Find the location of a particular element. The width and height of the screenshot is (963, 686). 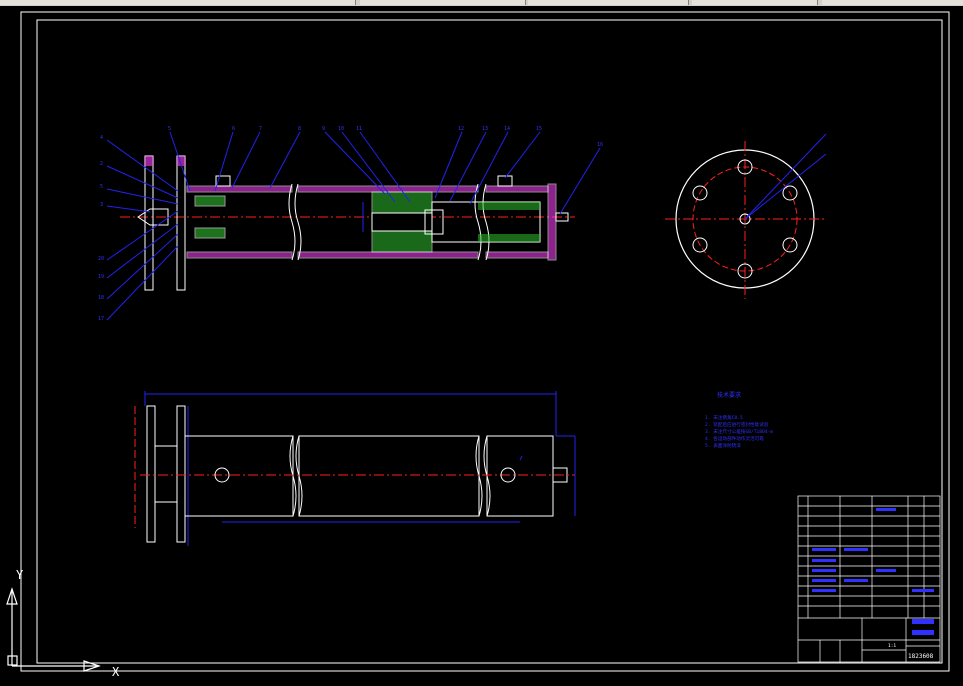

part-number-label: 19 is located at coordinates (101, 277).